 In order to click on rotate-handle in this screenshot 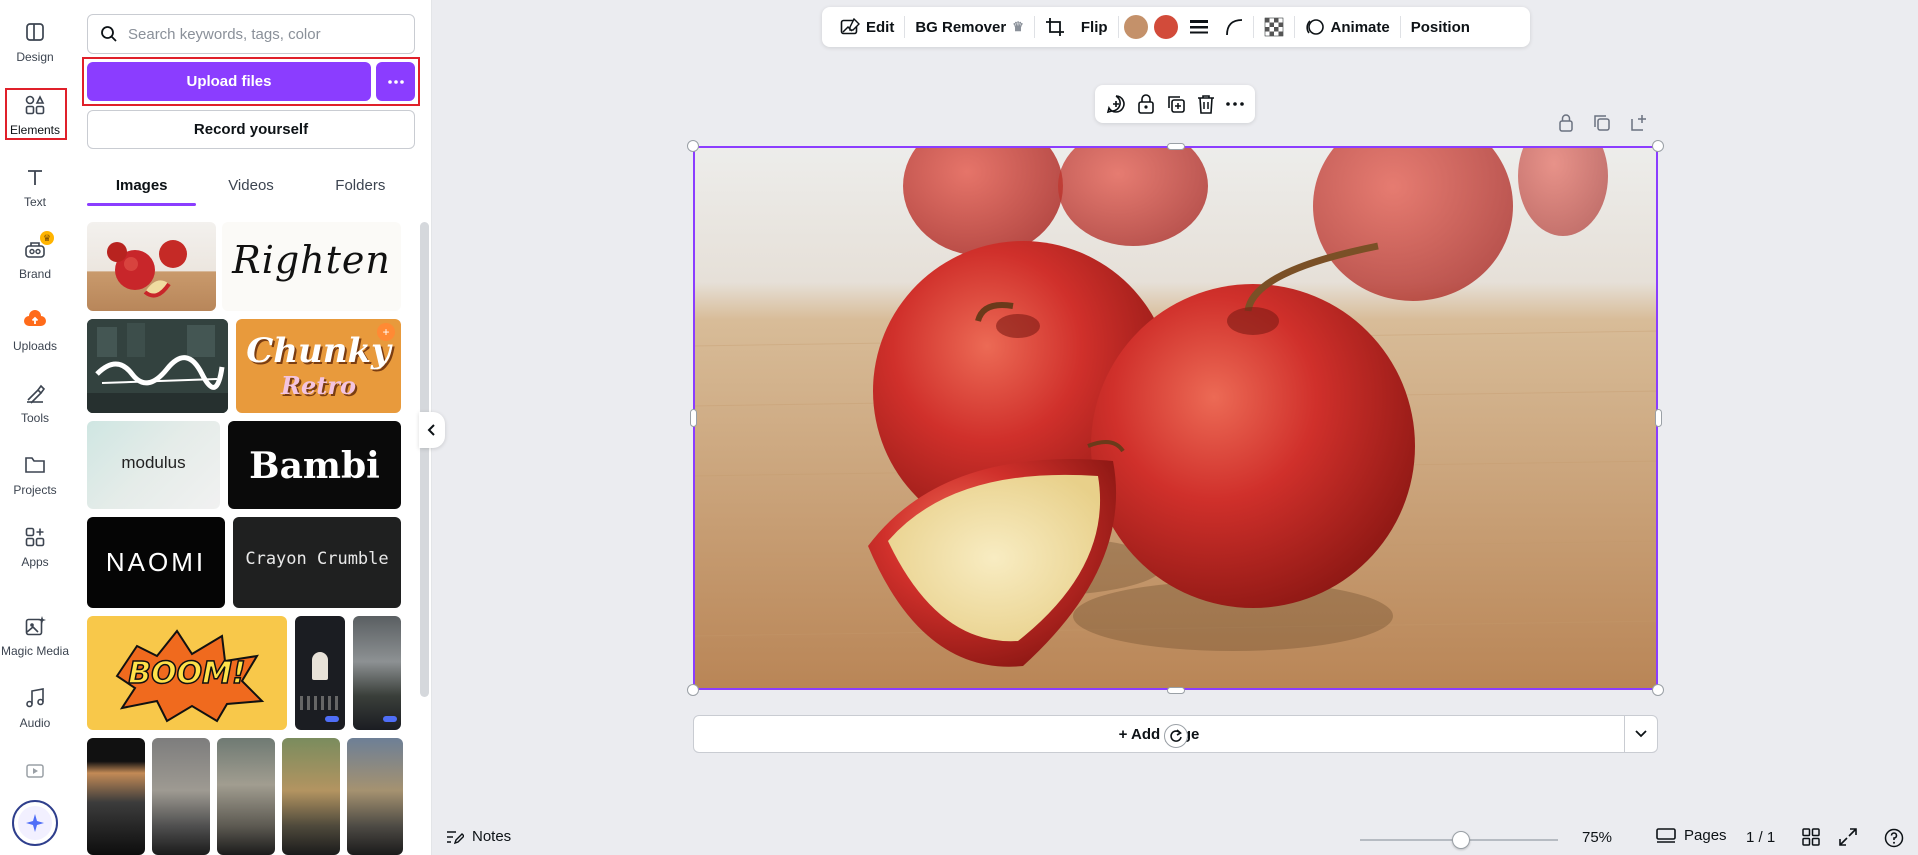, I will do `click(1176, 736)`.